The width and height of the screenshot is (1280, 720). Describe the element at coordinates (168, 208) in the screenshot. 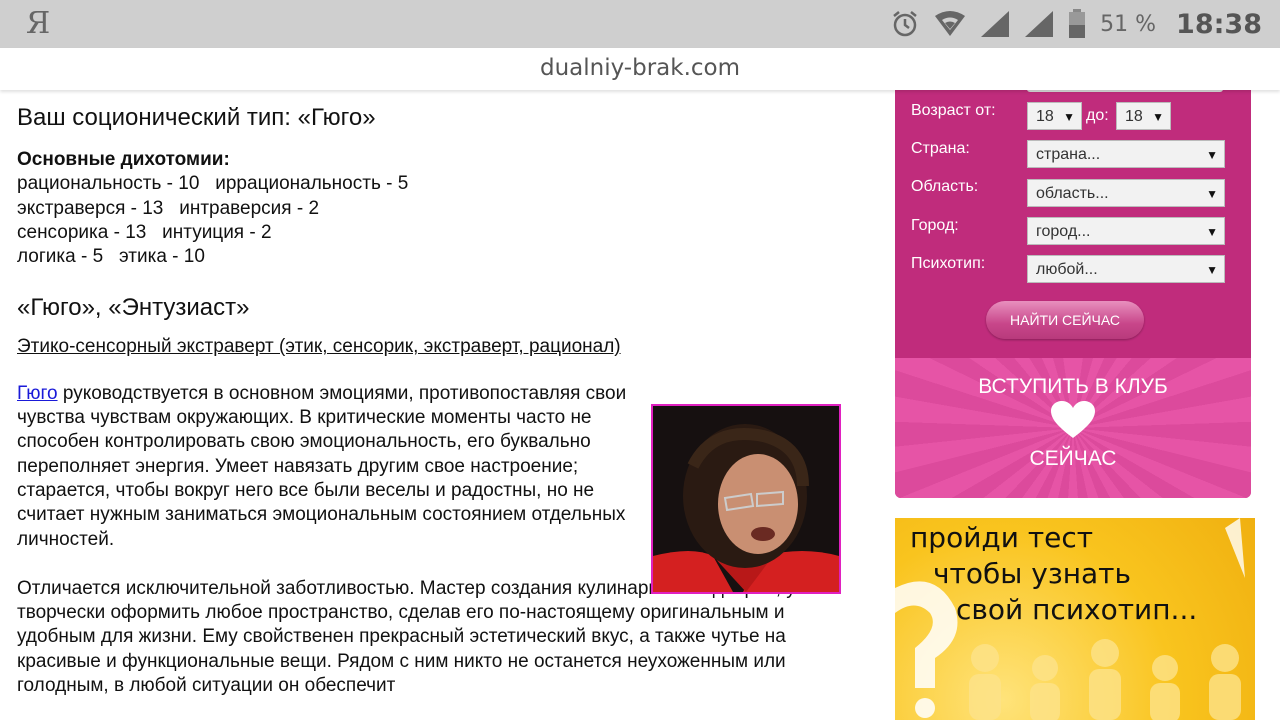

I see `dichotomy-line: экстраверся - 13 интраверсия - 2` at that location.